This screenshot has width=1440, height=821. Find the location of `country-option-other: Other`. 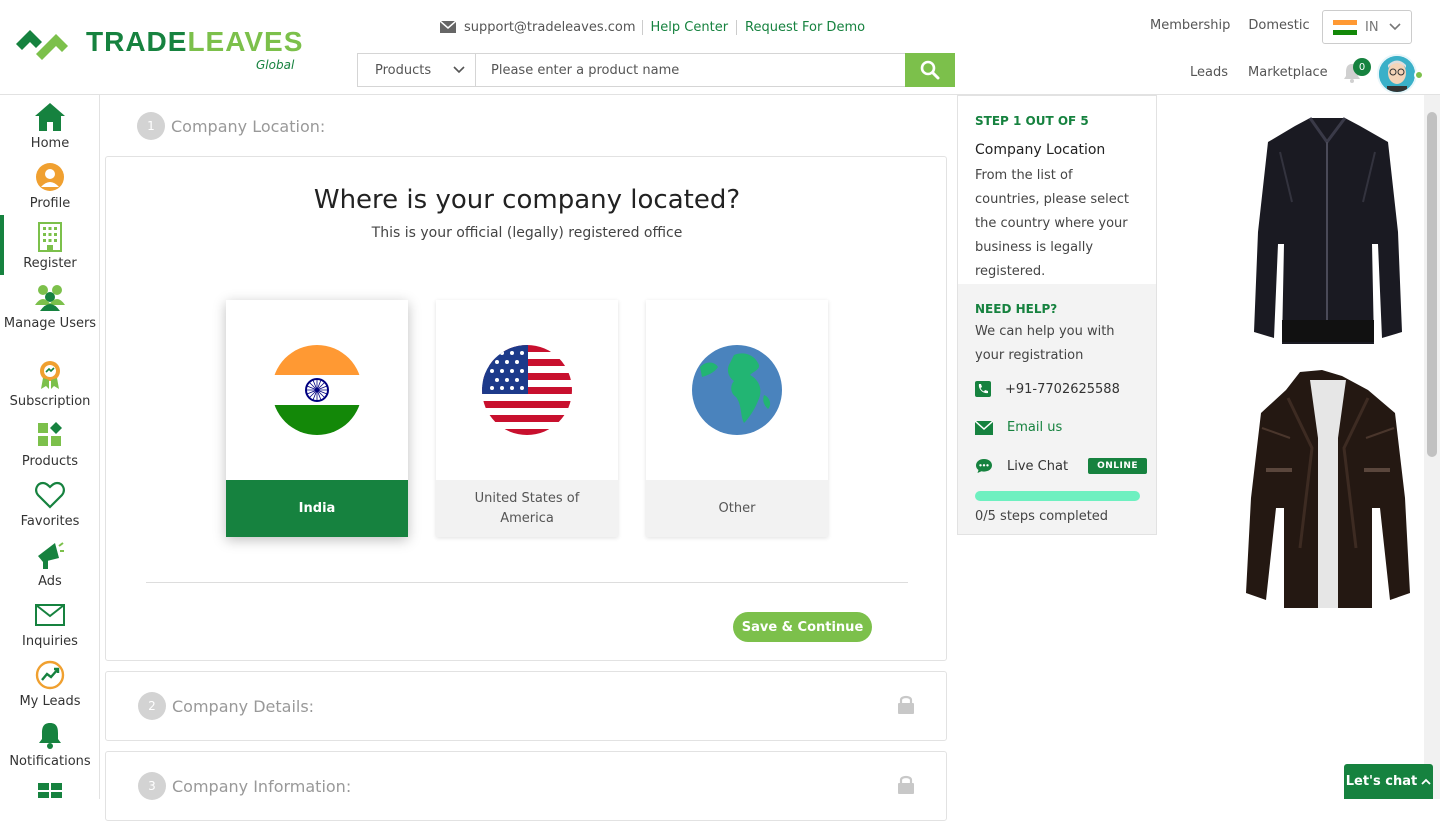

country-option-other: Other is located at coordinates (737, 418).